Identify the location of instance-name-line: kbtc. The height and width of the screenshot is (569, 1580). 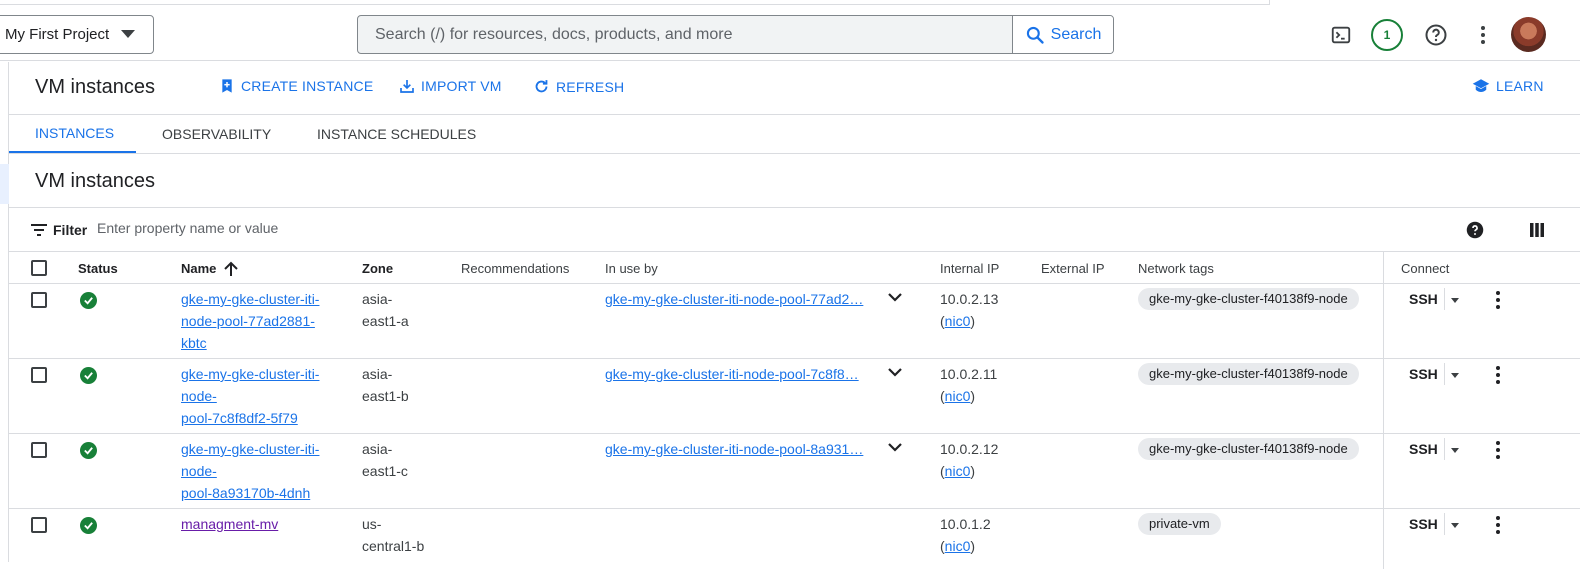
(250, 343).